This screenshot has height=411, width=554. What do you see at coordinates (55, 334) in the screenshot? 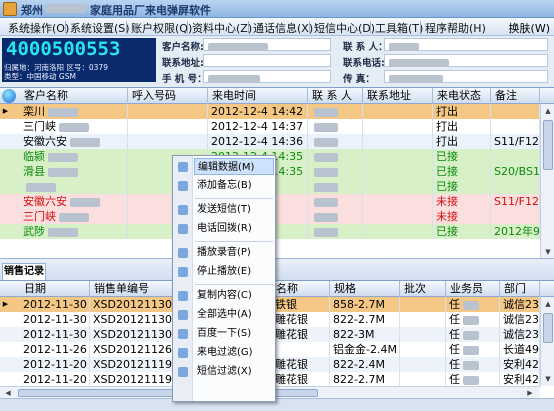
I see `table-cell: 2012-11-30` at bounding box center [55, 334].